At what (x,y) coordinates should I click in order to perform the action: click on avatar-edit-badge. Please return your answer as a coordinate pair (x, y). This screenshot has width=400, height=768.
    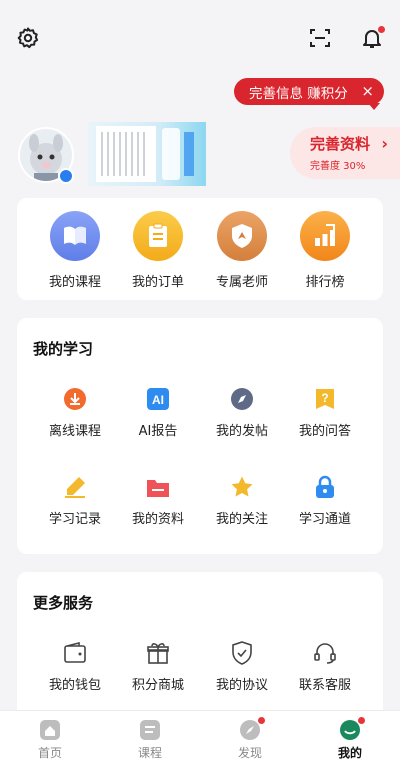
    Looking at the image, I should click on (66, 176).